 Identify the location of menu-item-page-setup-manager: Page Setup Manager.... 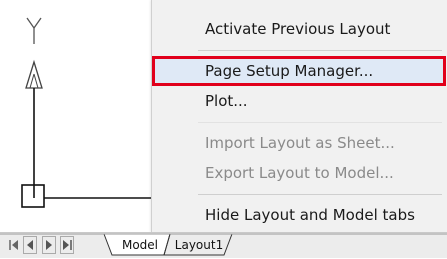
(299, 71).